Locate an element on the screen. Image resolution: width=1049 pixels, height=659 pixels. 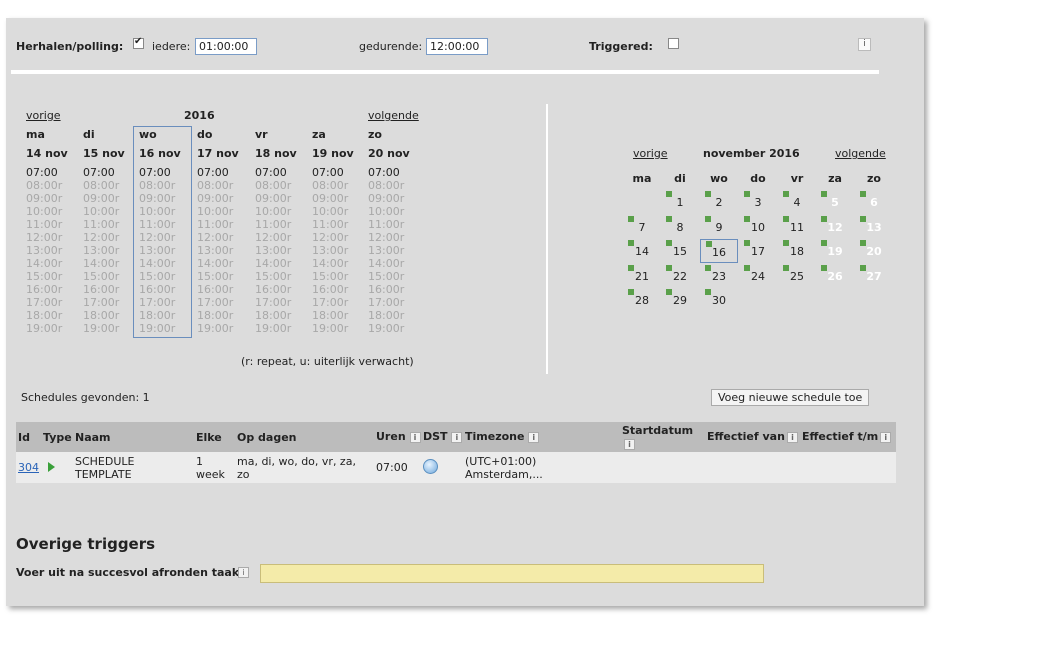
calendar-day: 7 is located at coordinates (642, 227).